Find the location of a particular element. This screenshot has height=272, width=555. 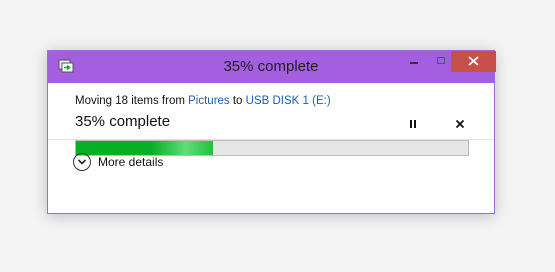

chevron-down-icon is located at coordinates (82, 162).